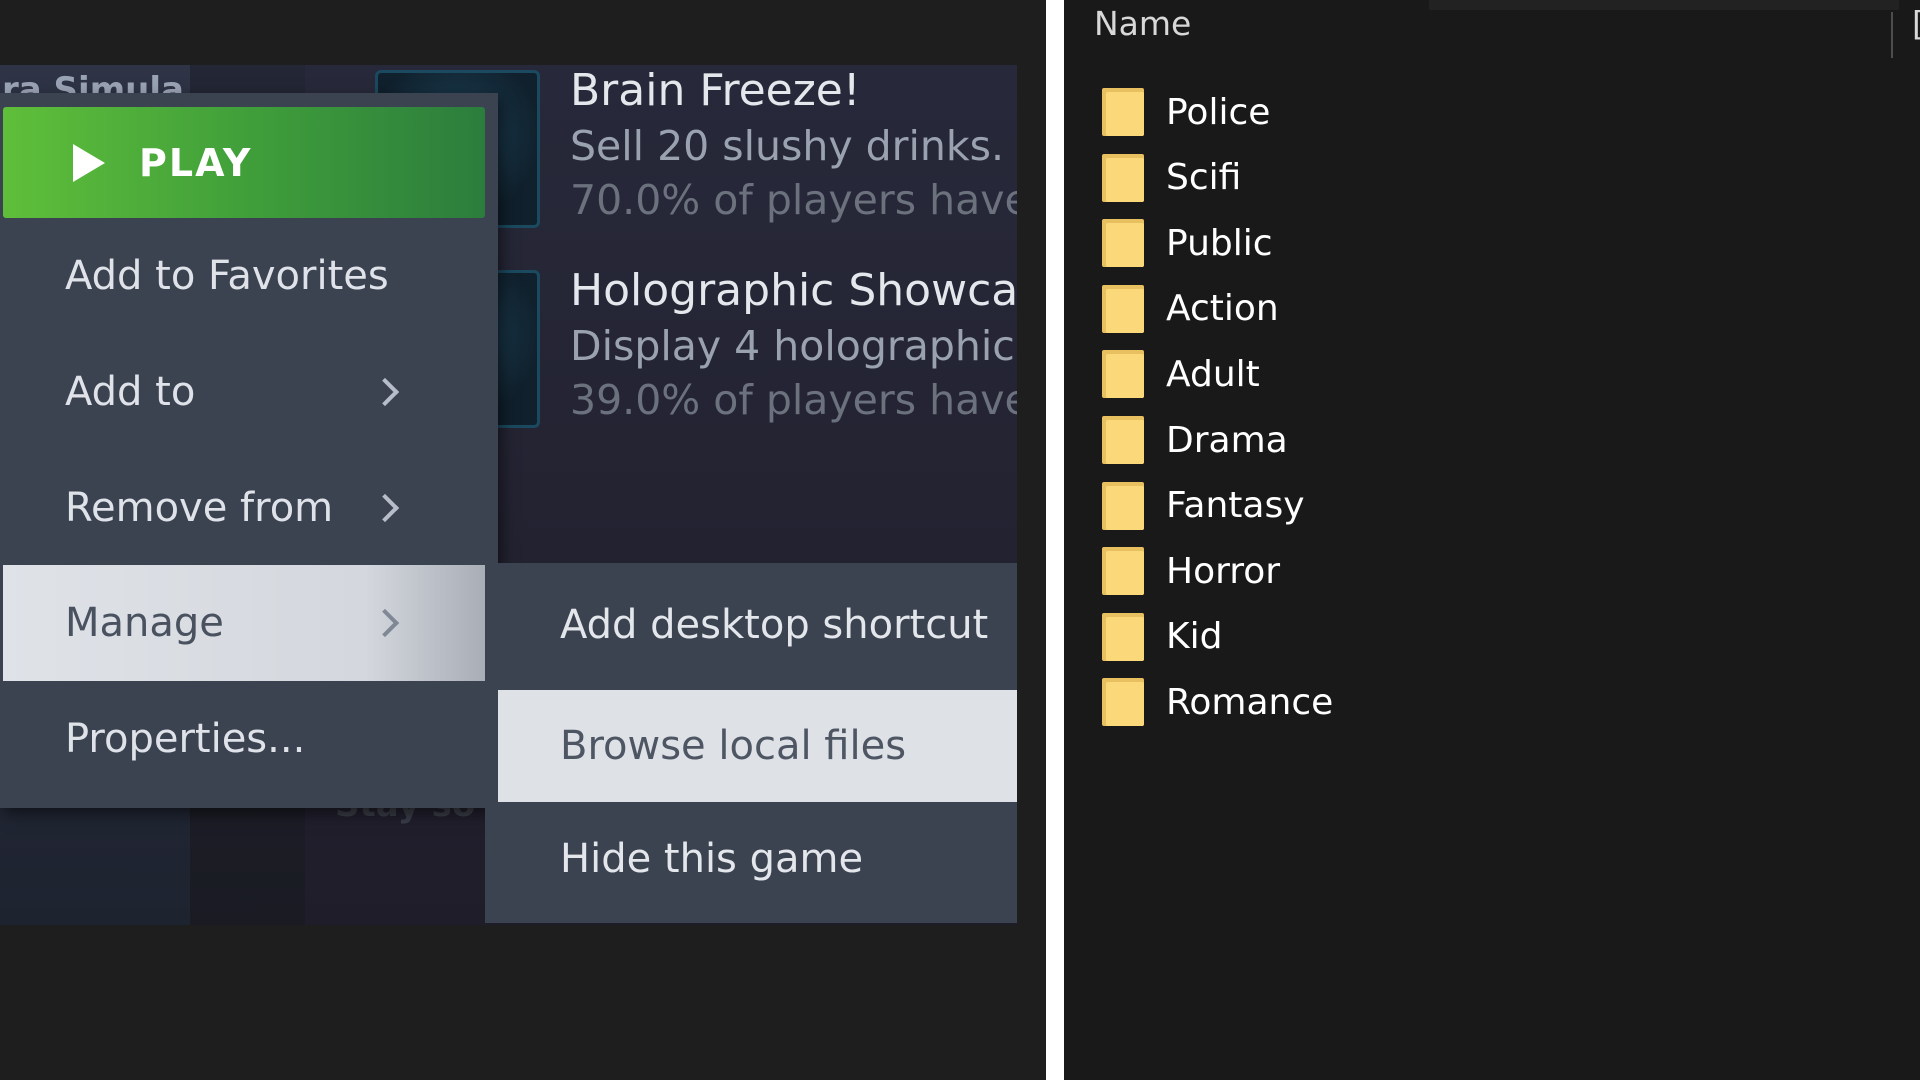 Image resolution: width=1920 pixels, height=1080 pixels. What do you see at coordinates (1502, 178) in the screenshot?
I see `folder-item: Scifi3` at bounding box center [1502, 178].